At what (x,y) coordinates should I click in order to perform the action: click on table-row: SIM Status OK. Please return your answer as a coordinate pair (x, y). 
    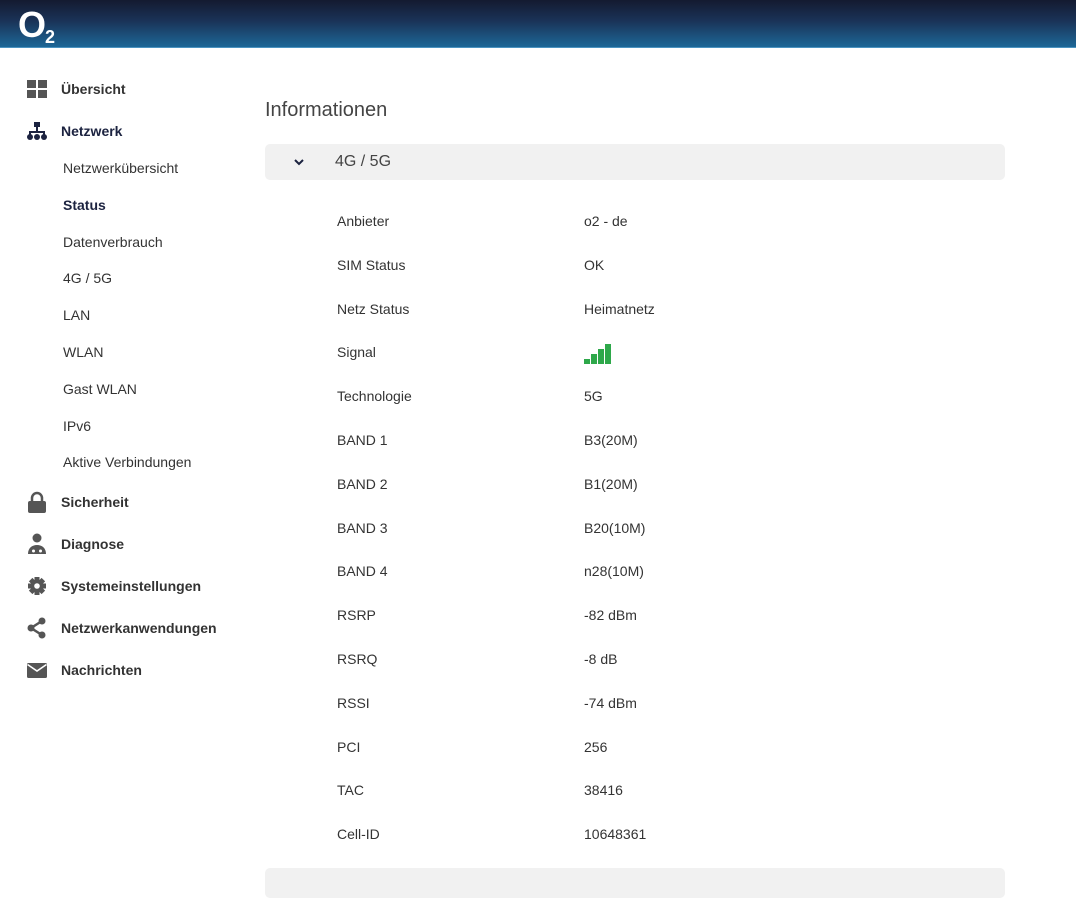
    Looking at the image, I should click on (470, 264).